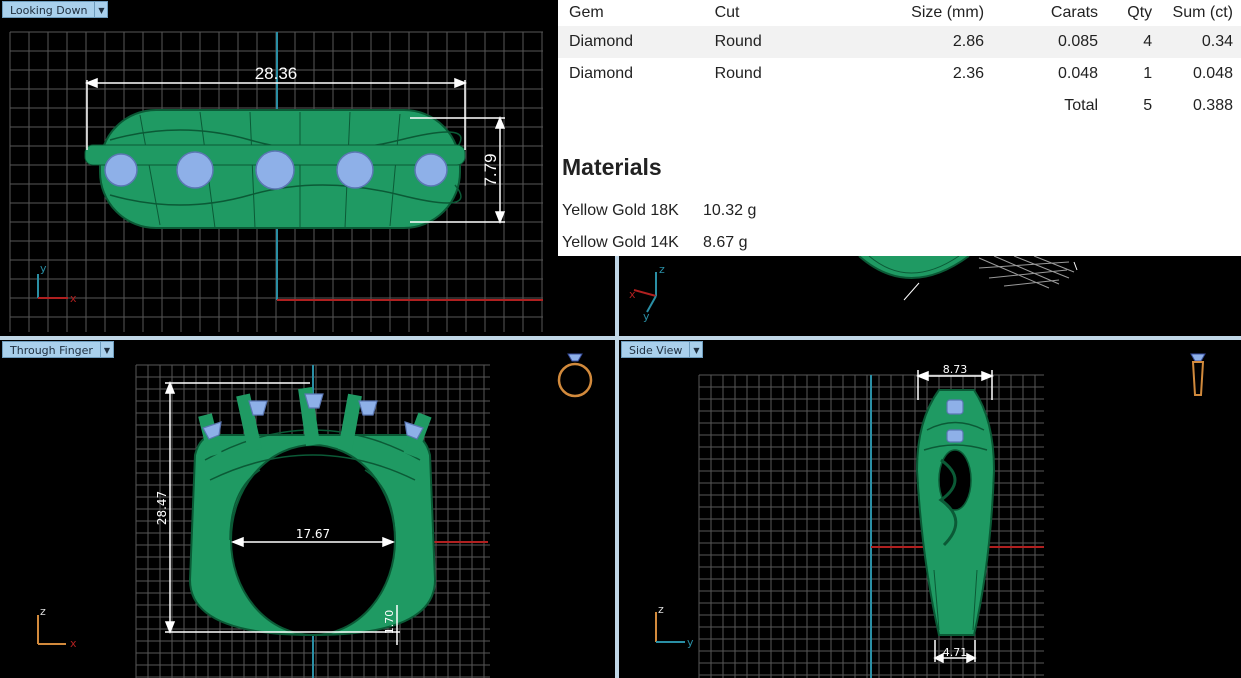 Image resolution: width=1241 pixels, height=678 pixels. What do you see at coordinates (612, 167) in the screenshot?
I see `materials-title: Materials` at bounding box center [612, 167].